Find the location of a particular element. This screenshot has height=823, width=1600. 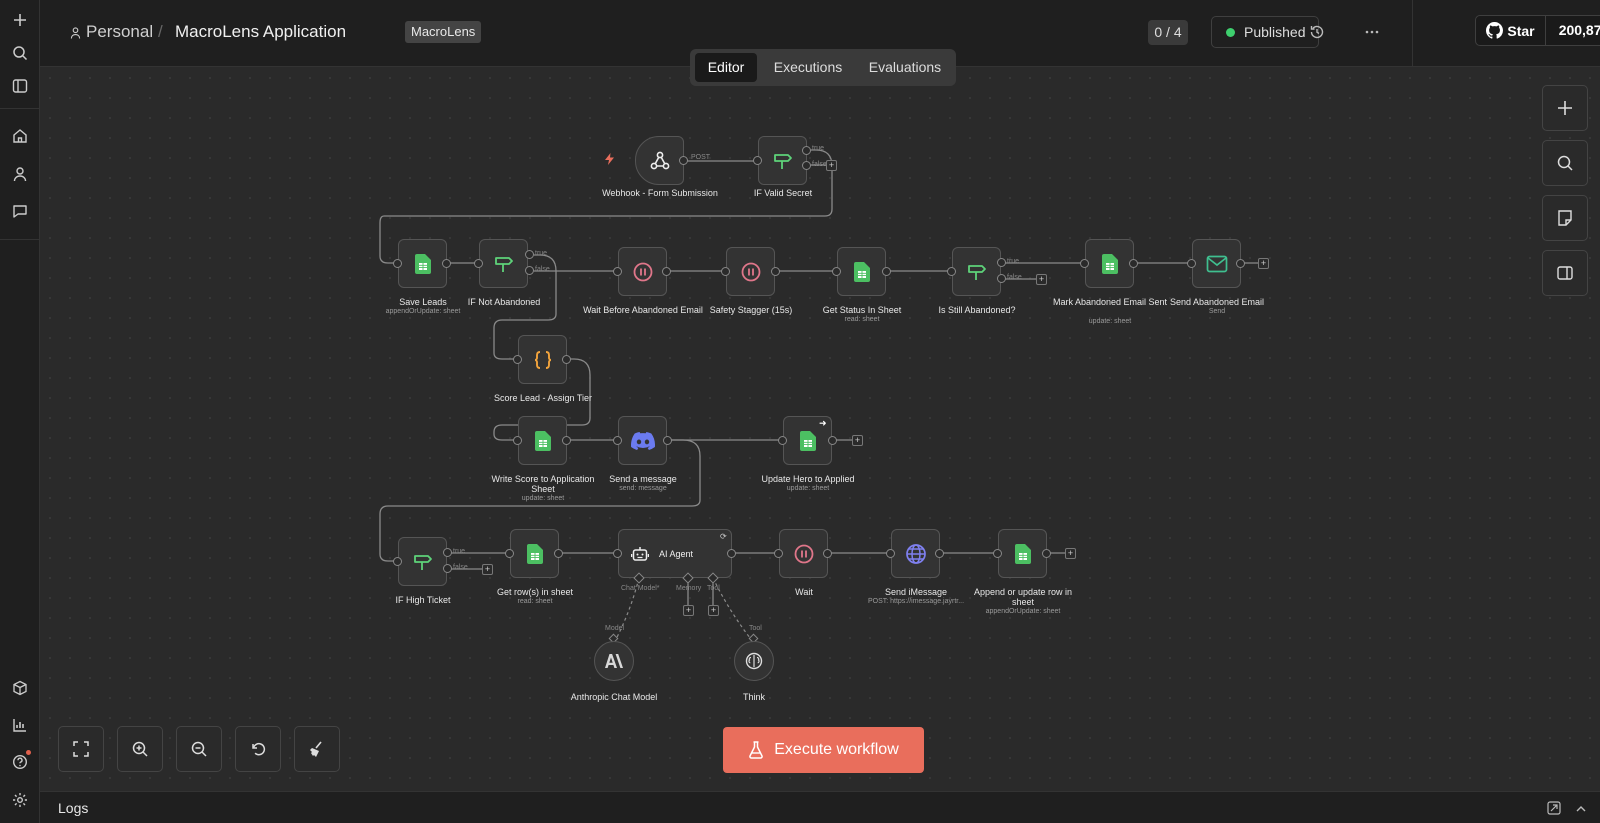

pause-icon is located at coordinates (642, 271).